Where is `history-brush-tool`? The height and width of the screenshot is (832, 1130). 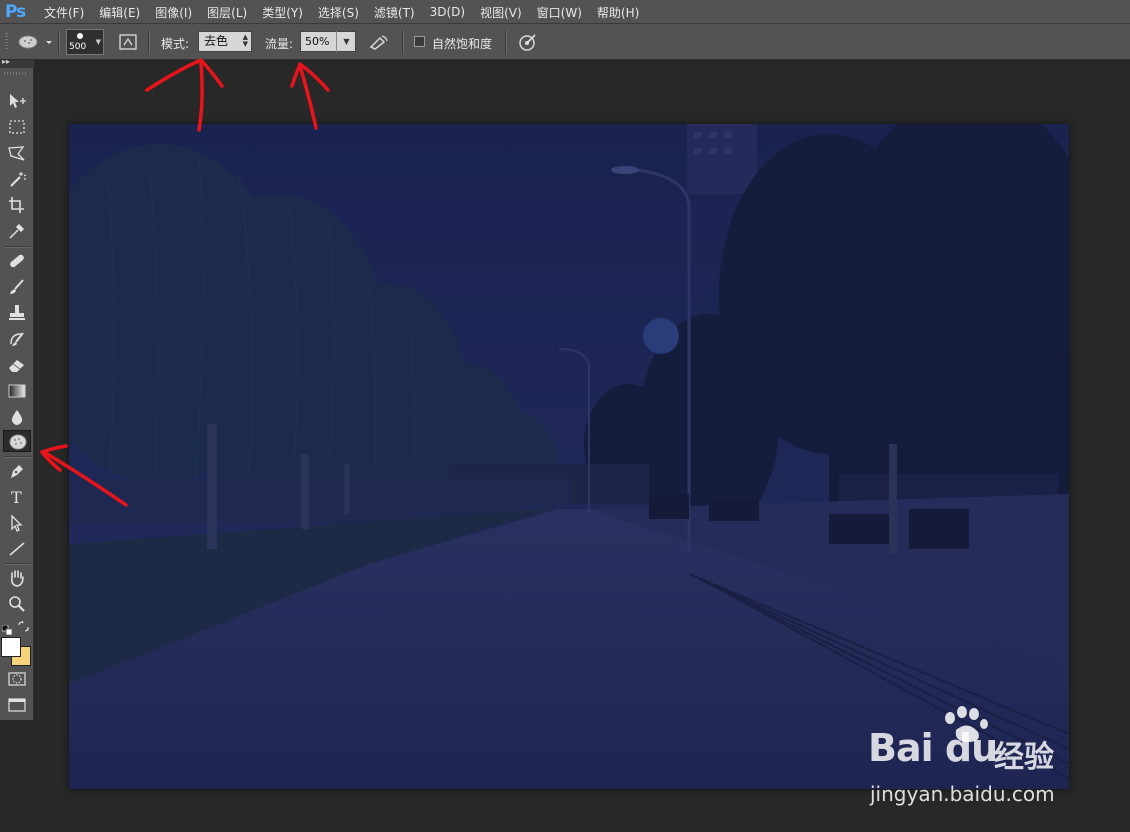 history-brush-tool is located at coordinates (17, 339).